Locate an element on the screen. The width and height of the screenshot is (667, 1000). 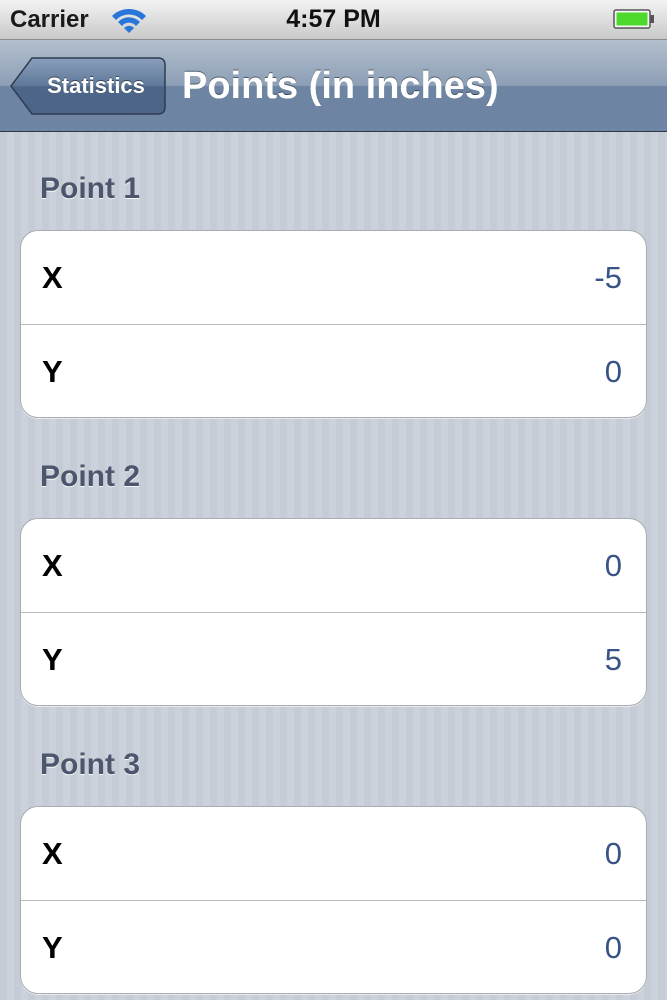
navigation-bar: Statistics Points (in inches) is located at coordinates (333, 86).